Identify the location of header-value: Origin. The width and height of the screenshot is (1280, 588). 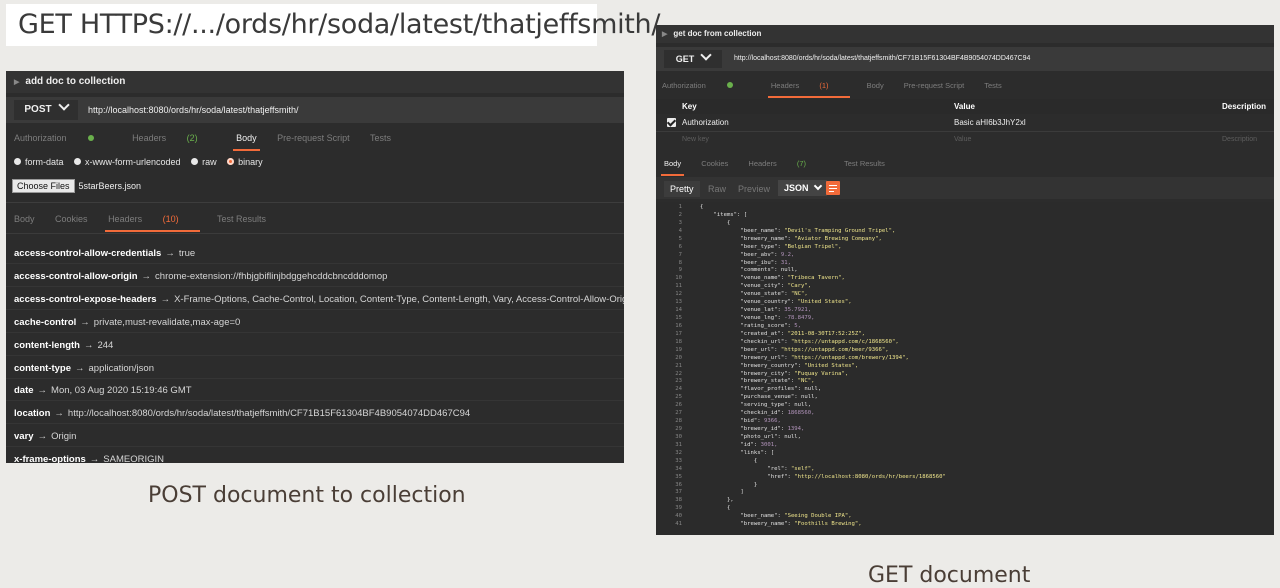
(64, 437).